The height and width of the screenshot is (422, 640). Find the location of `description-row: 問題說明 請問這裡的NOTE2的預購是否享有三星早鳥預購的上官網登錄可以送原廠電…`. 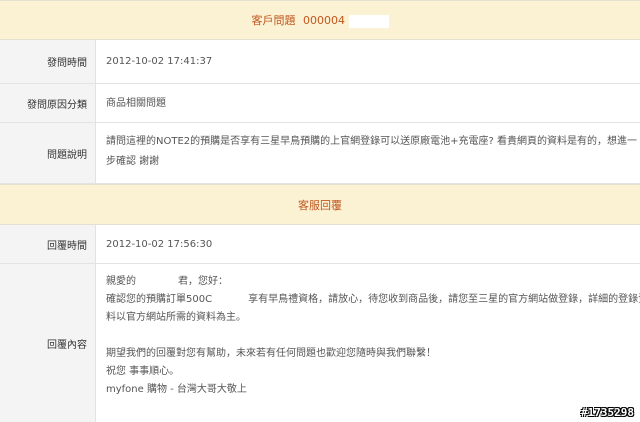

description-row: 問題說明 請問這裡的NOTE2的預購是否享有三星早鳥預購的上官網登錄可以送原廠電… is located at coordinates (320, 153).